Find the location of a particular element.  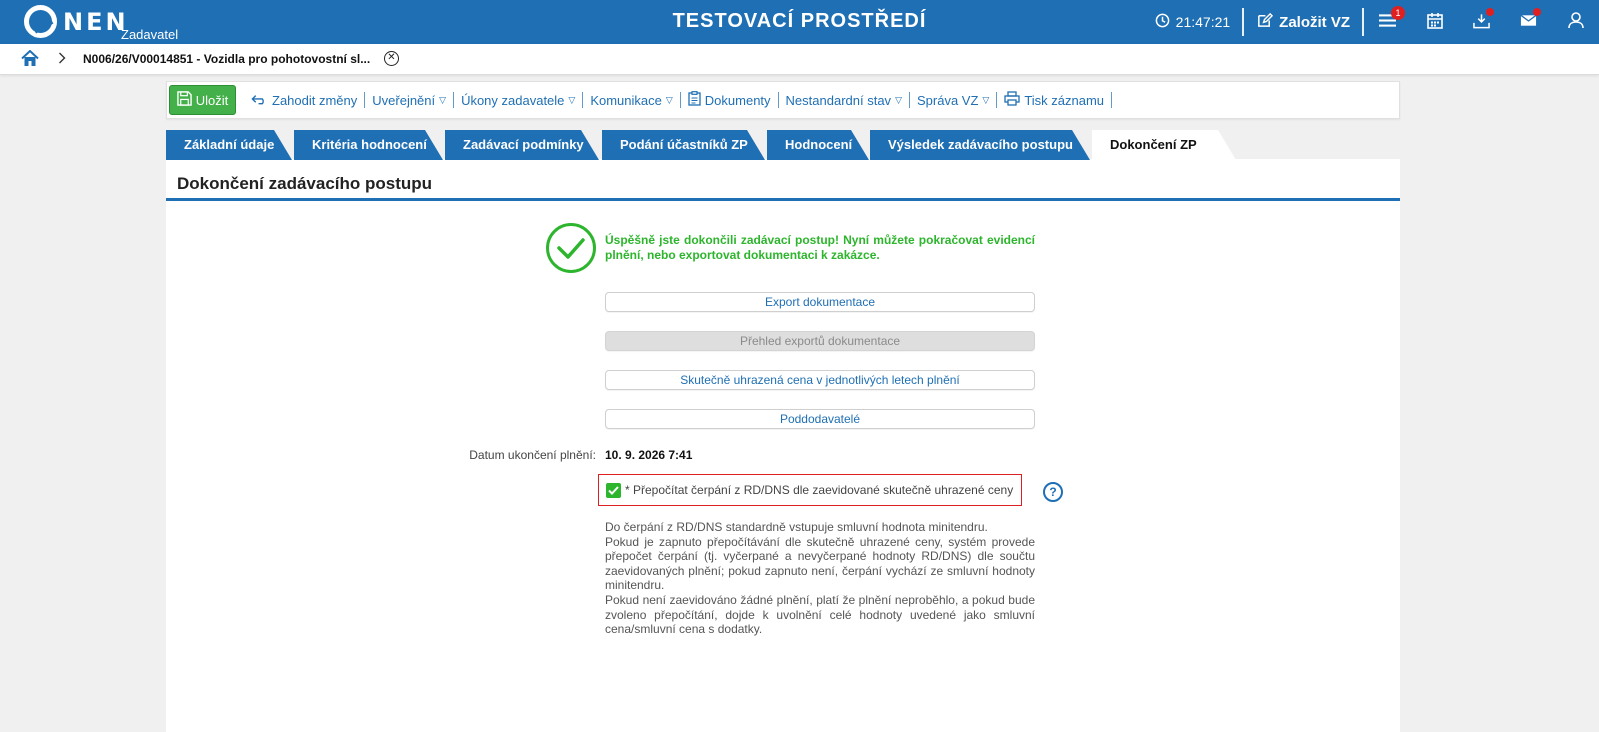

downloads-button is located at coordinates (1481, 22).